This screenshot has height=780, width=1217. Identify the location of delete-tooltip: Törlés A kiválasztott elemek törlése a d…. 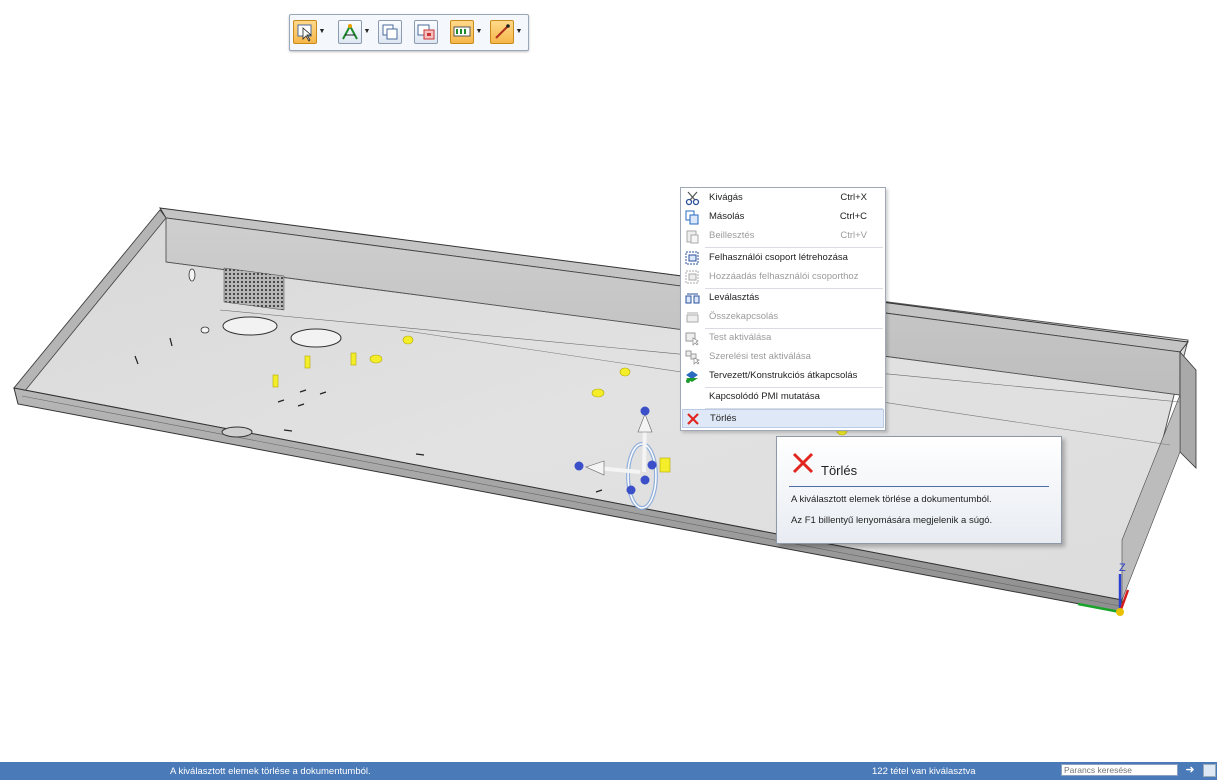
(919, 490).